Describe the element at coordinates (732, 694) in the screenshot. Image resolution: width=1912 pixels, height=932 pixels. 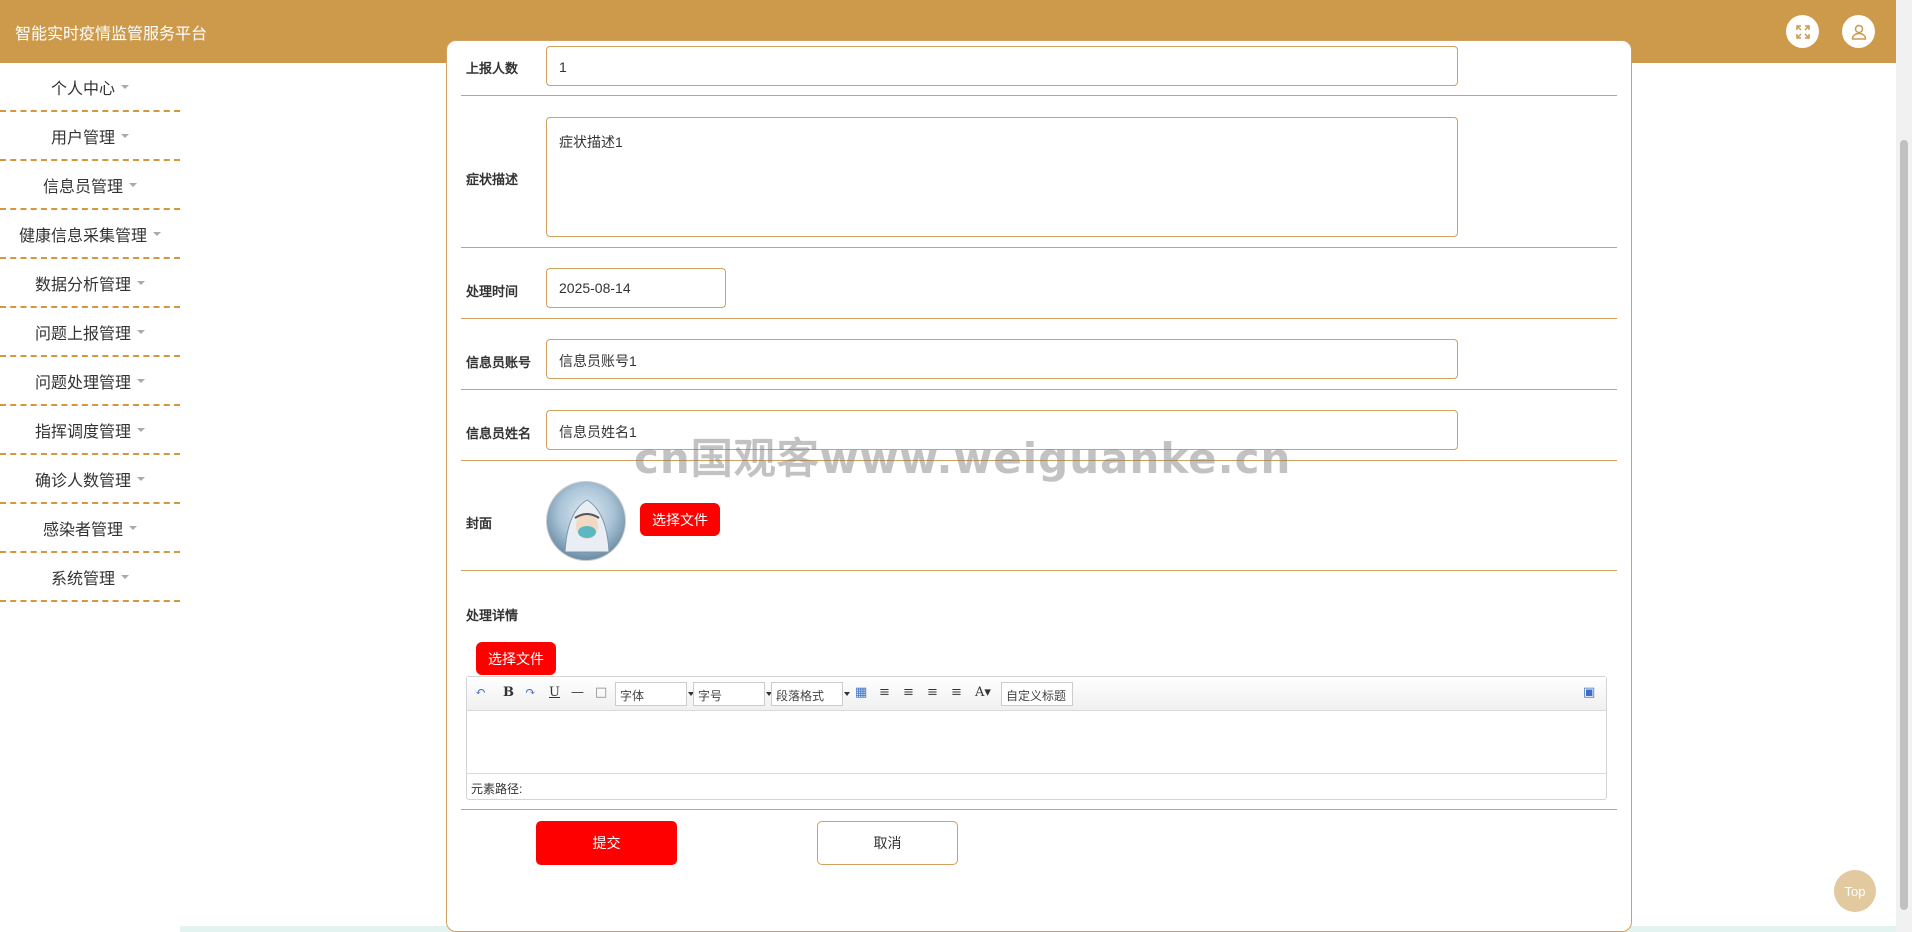
I see `font-size-select: 字号` at that location.